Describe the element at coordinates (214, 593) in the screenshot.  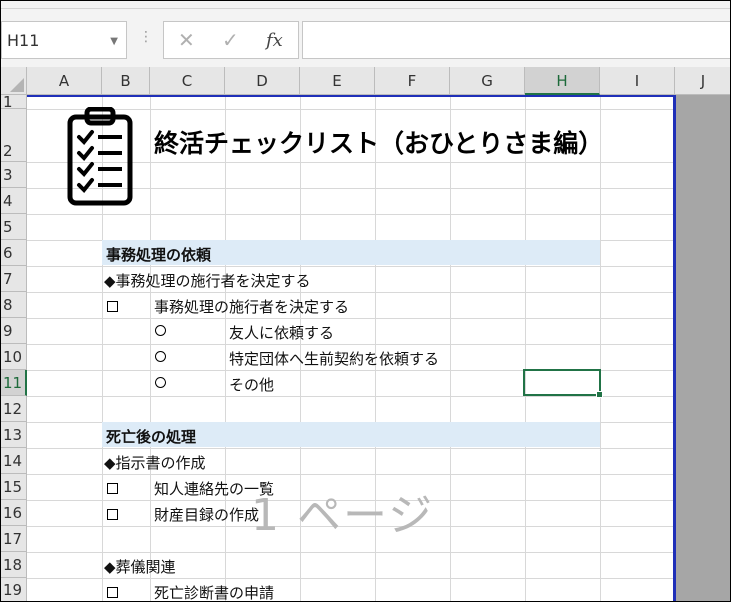
I see `checklist-item: 死亡診断書の申請` at that location.